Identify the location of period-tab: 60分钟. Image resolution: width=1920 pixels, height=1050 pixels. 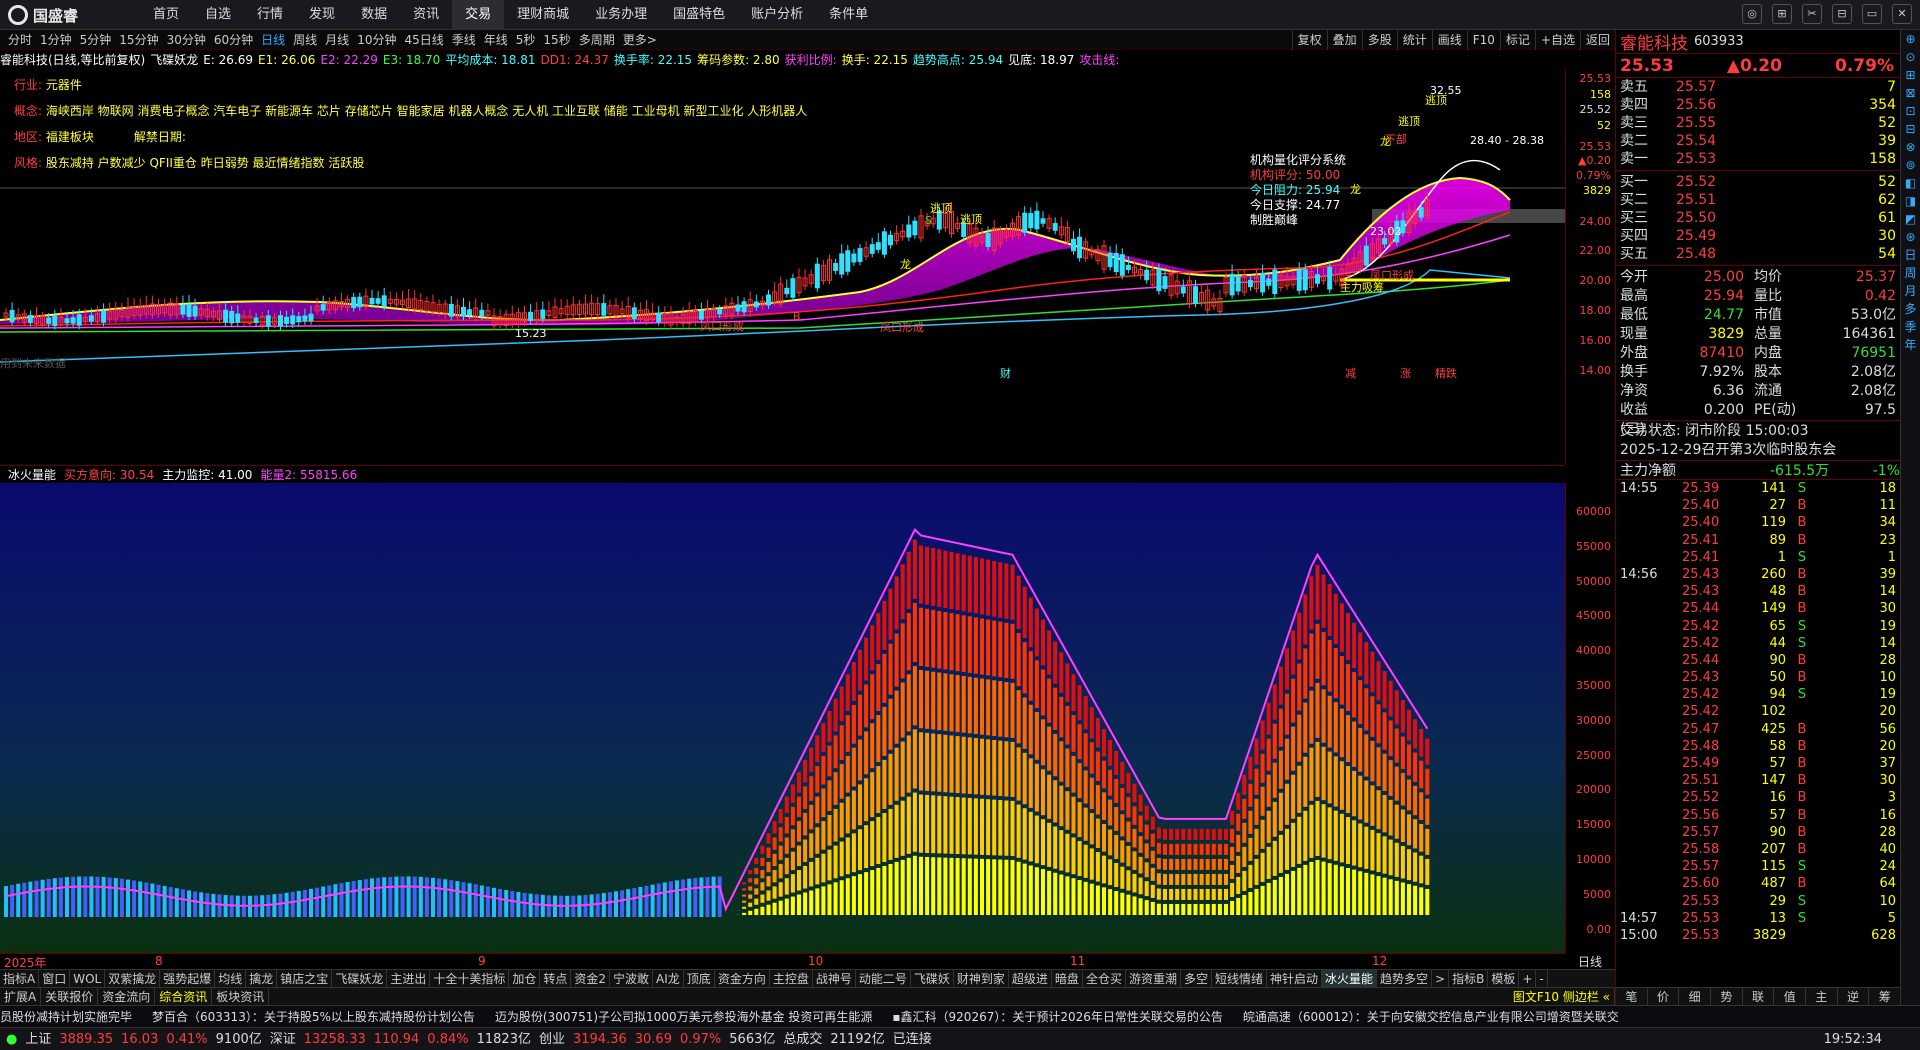
(233, 40).